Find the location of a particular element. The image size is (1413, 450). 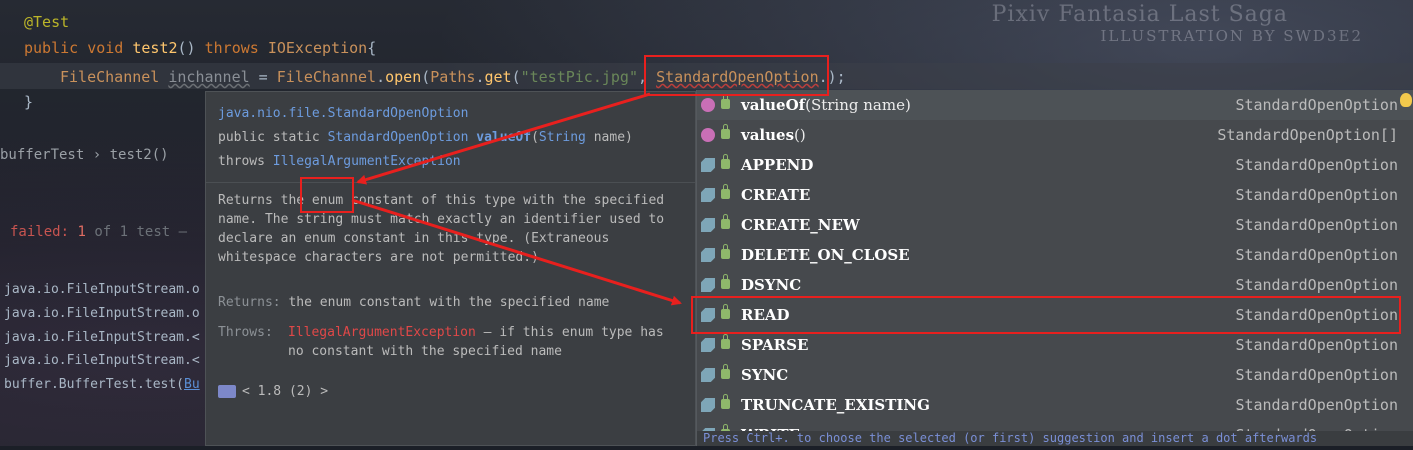

arrow-to-enum is located at coordinates (503, 138).